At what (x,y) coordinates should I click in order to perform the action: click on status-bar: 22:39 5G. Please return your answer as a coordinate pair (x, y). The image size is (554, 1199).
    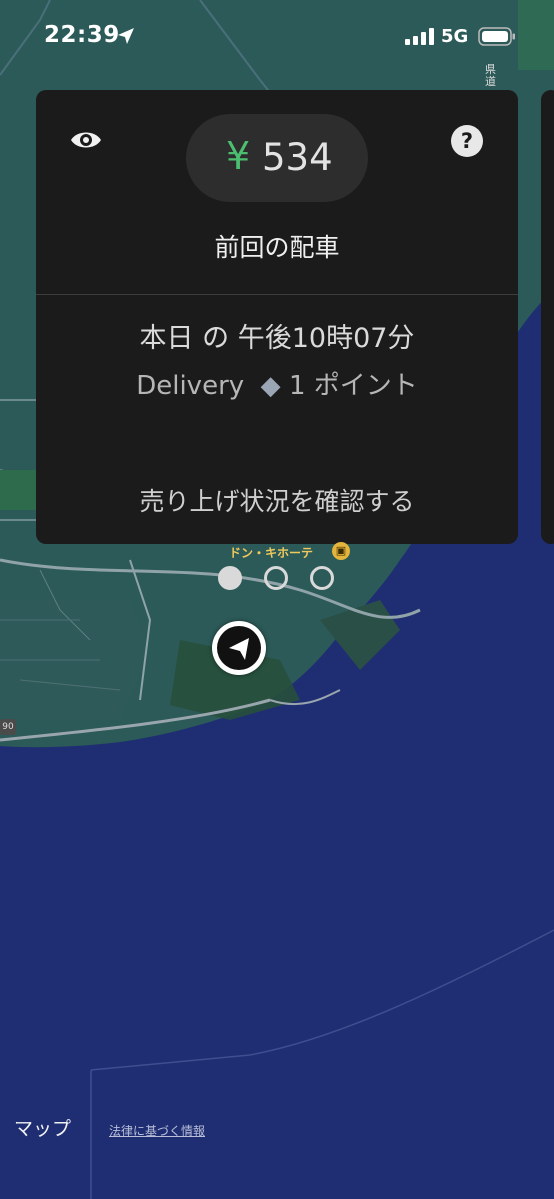
    Looking at the image, I should click on (277, 37).